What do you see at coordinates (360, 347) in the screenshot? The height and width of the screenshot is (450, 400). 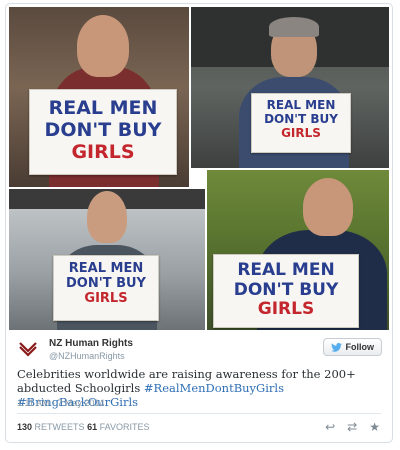 I see `follow-label: Follow` at bounding box center [360, 347].